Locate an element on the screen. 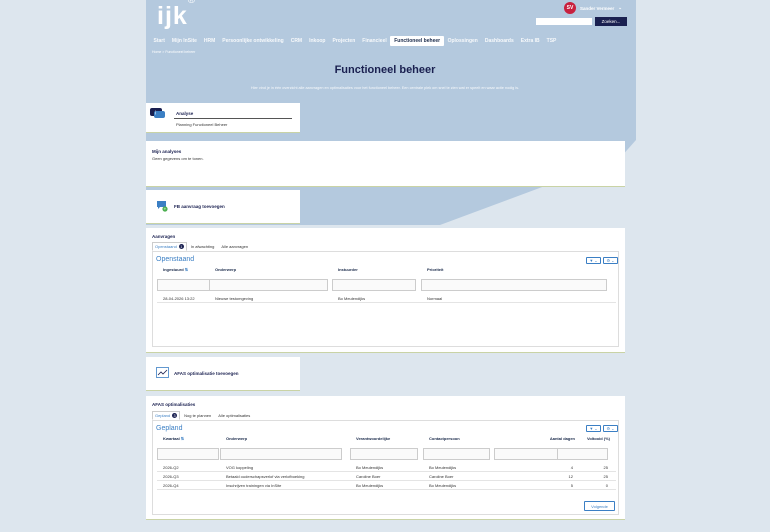 The height and width of the screenshot is (532, 770). nav-item-financieel: Financieel is located at coordinates (374, 41).